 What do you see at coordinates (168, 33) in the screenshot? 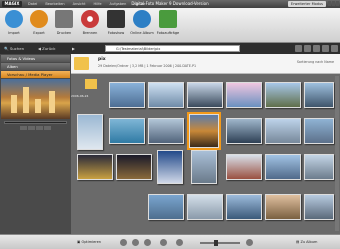
I see `photo-orders-label: Fotoaufträge` at bounding box center [168, 33].